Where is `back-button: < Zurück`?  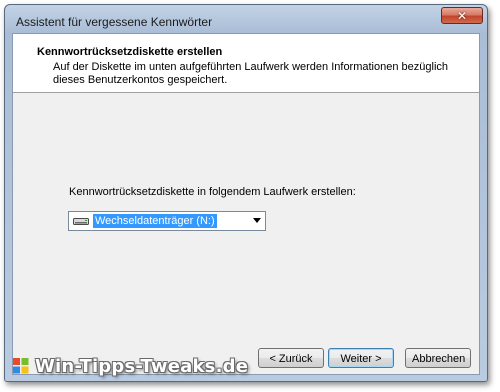 back-button: < Zurück is located at coordinates (291, 358).